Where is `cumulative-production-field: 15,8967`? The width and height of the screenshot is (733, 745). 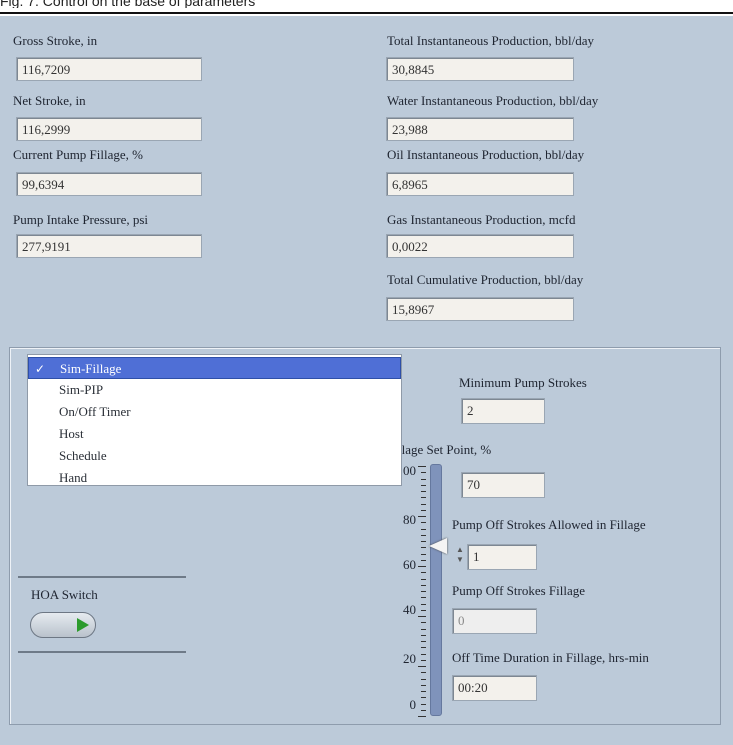
cumulative-production-field: 15,8967 is located at coordinates (480, 309).